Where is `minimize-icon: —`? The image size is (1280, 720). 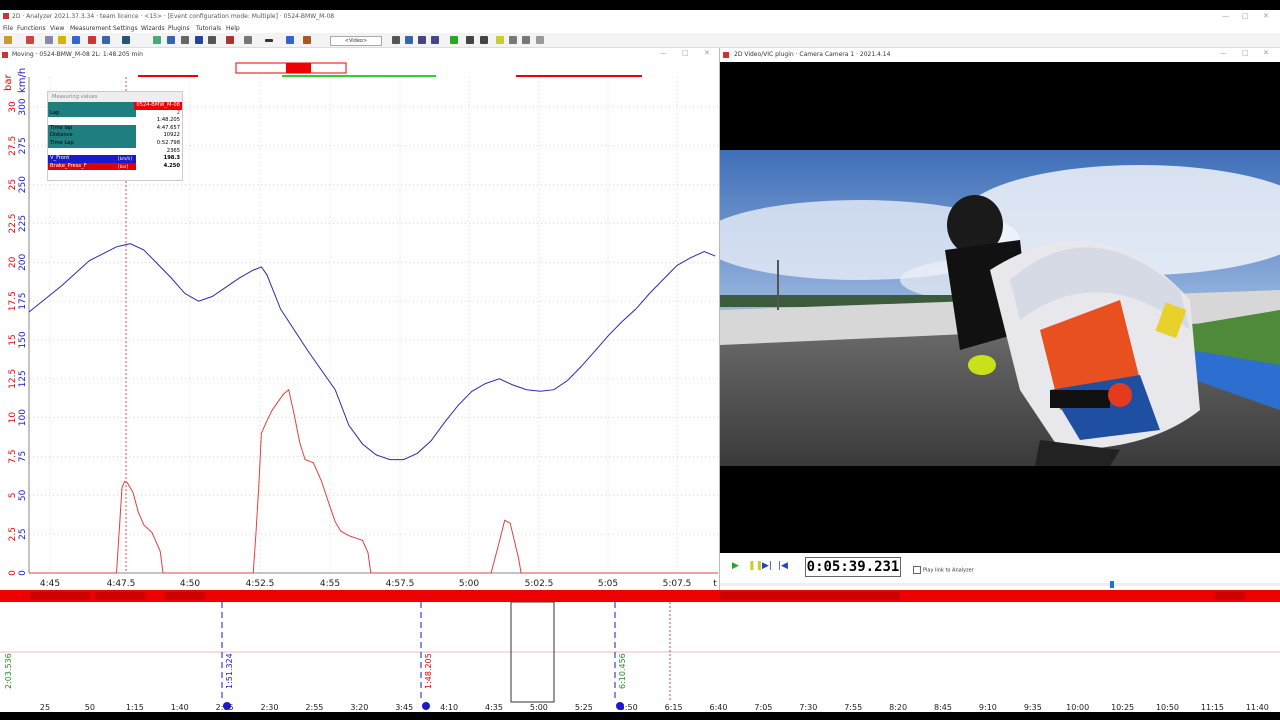
minimize-icon: — is located at coordinates (1225, 16).